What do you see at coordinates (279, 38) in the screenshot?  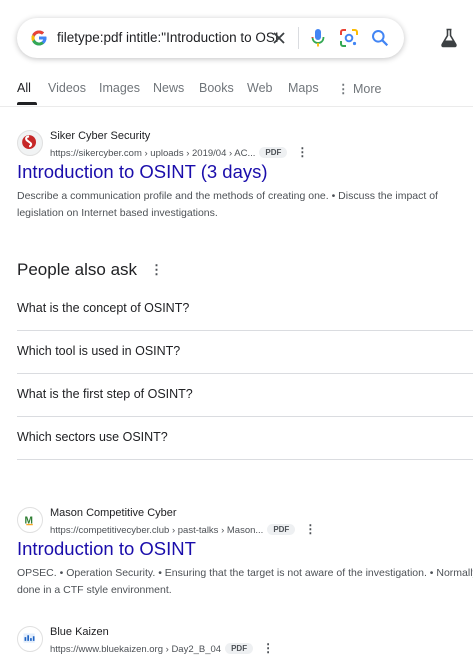 I see `close-icon` at bounding box center [279, 38].